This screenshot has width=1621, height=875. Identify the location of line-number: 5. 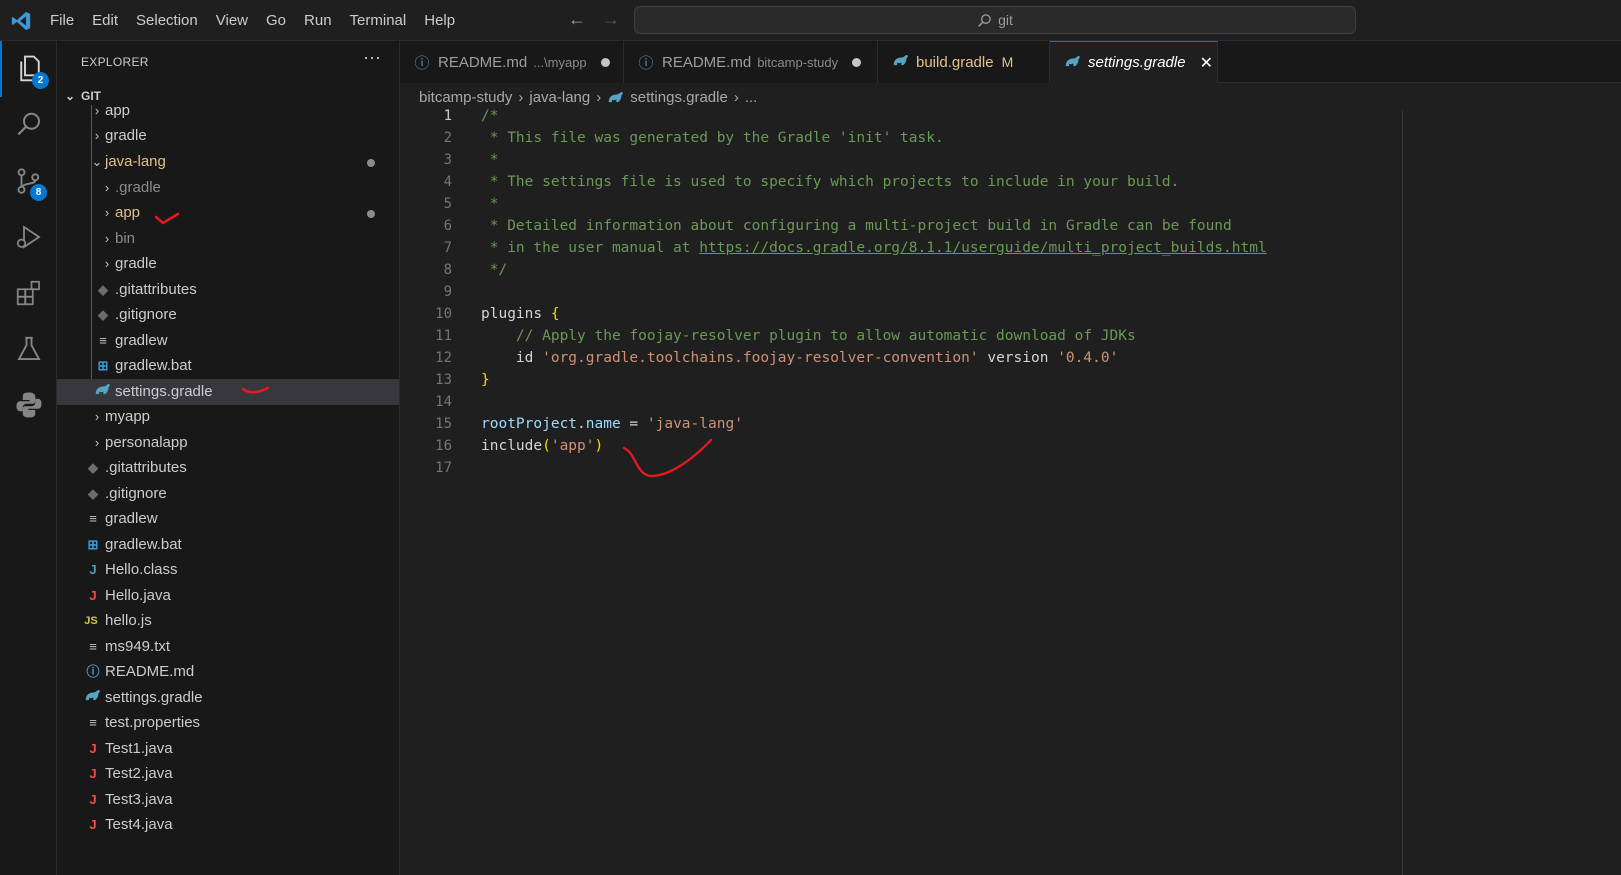
(447, 204).